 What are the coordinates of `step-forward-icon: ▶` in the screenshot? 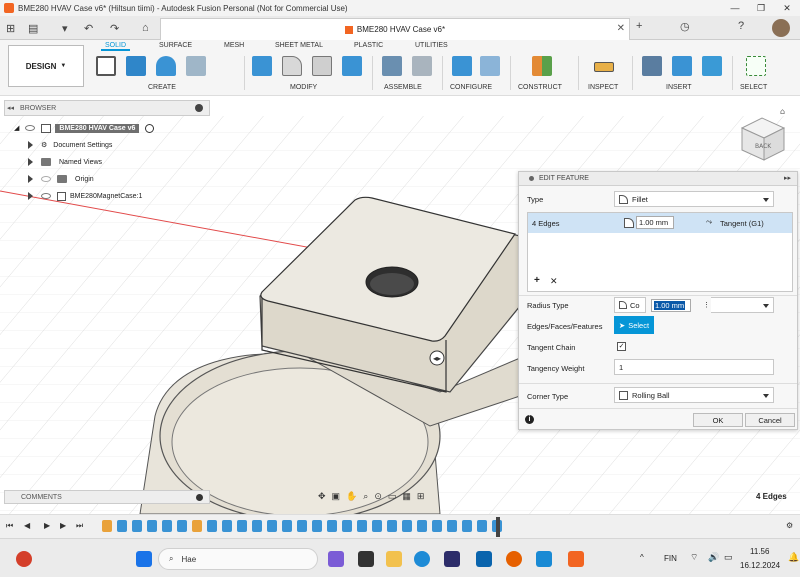 It's located at (63, 525).